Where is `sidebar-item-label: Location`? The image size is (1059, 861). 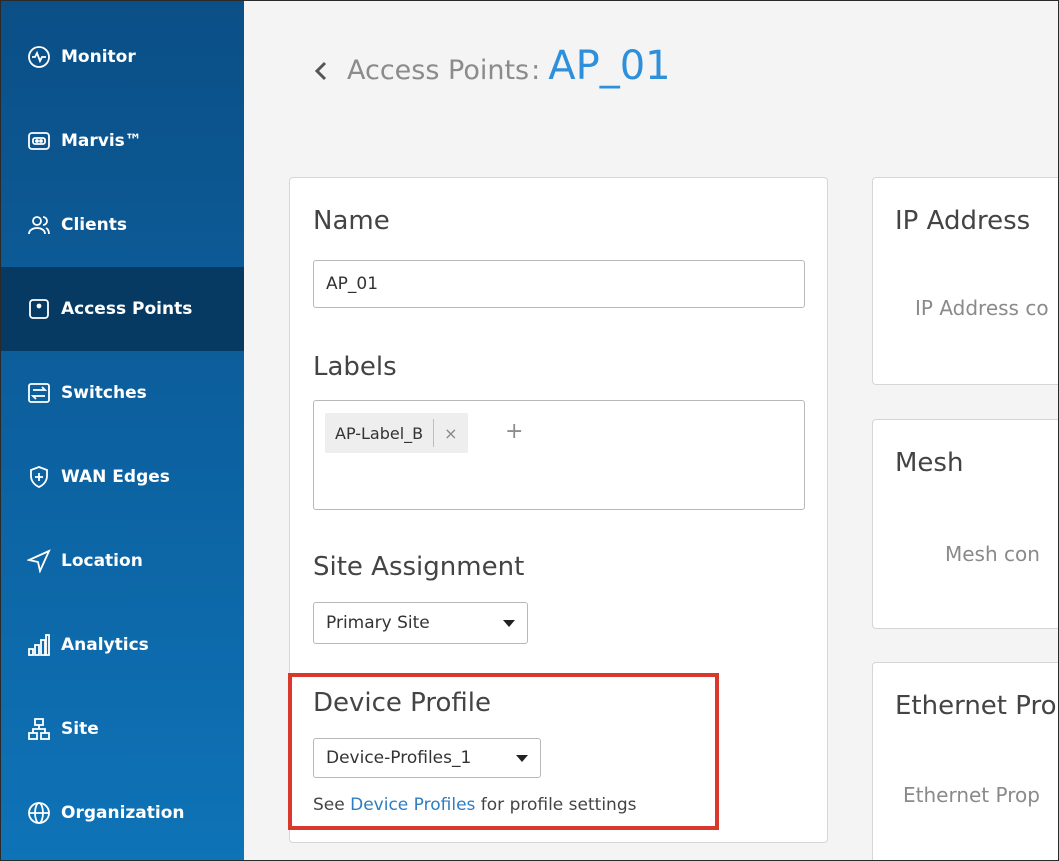 sidebar-item-label: Location is located at coordinates (102, 561).